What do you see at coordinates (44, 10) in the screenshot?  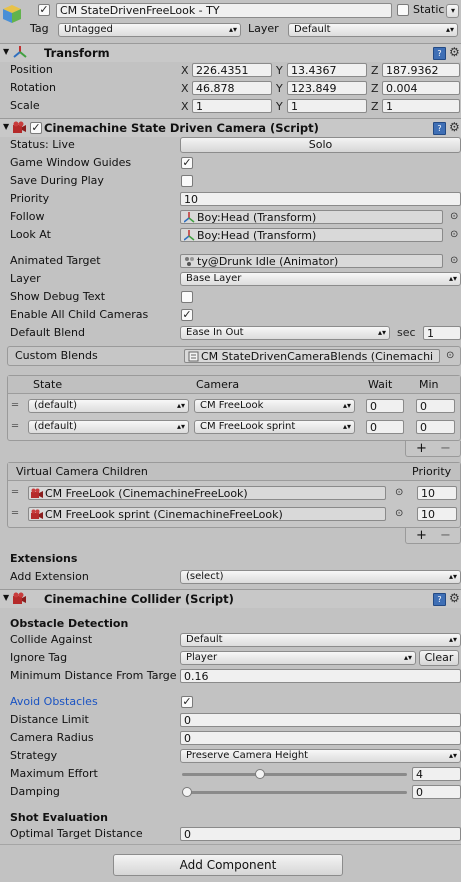 I see `active-checkbox: ✓` at bounding box center [44, 10].